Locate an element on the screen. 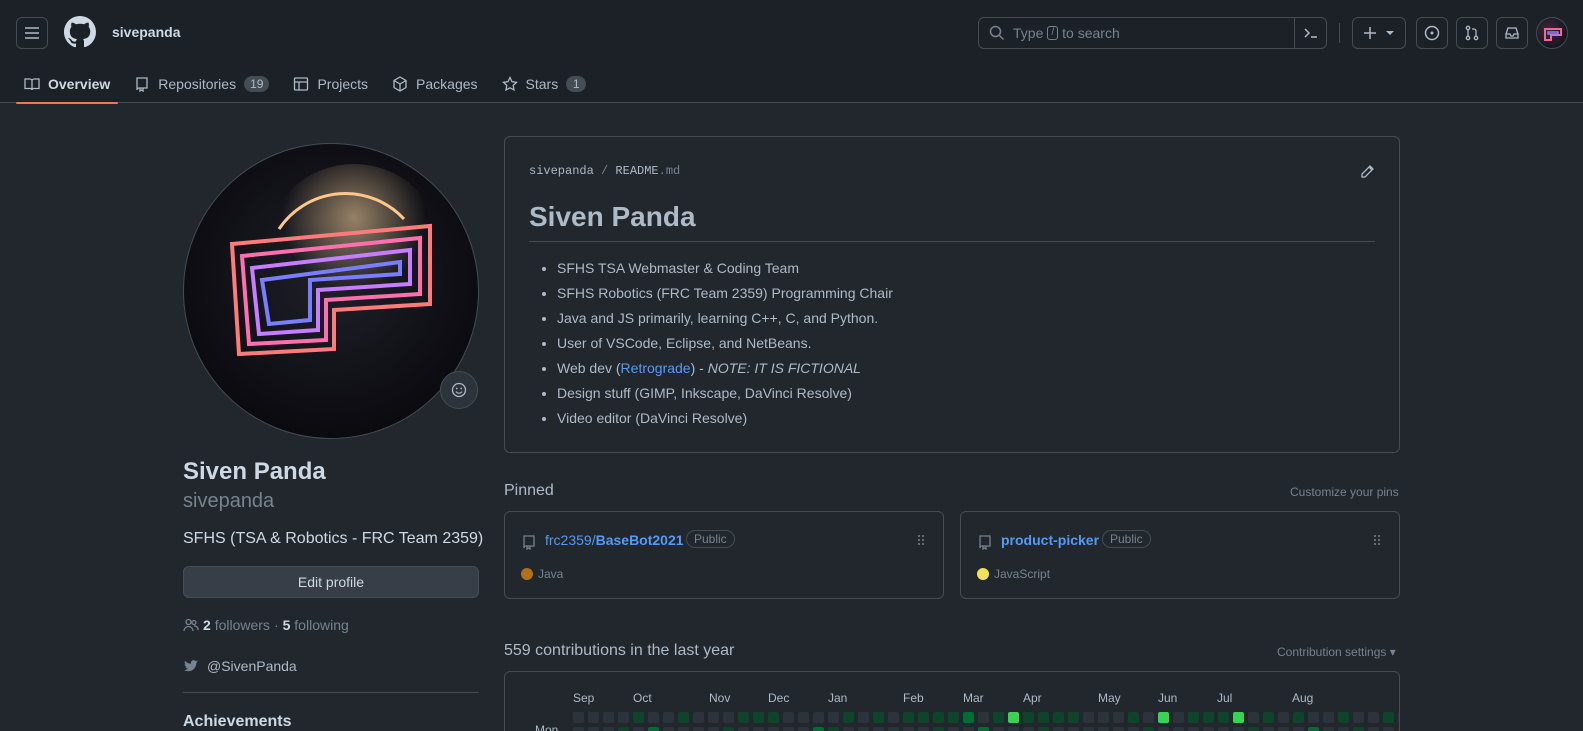 Image resolution: width=1583 pixels, height=731 pixels. readme-path-user: sivepanda is located at coordinates (561, 171).